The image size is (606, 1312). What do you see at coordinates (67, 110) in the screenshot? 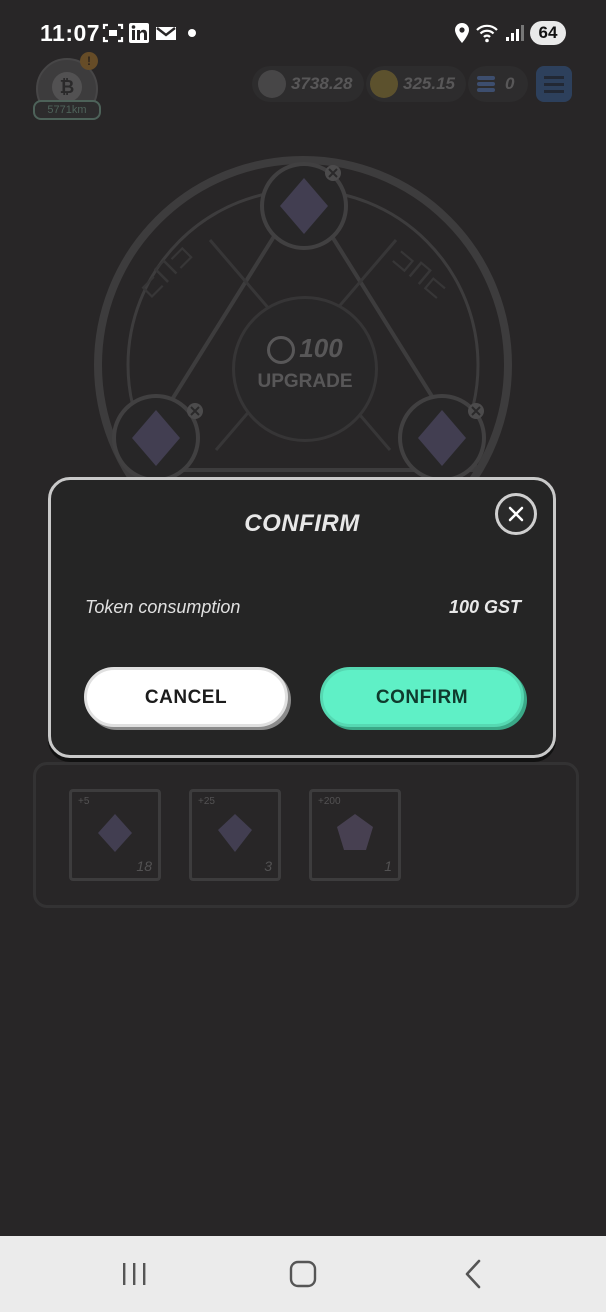
I see `distance-badge: 5771km` at bounding box center [67, 110].